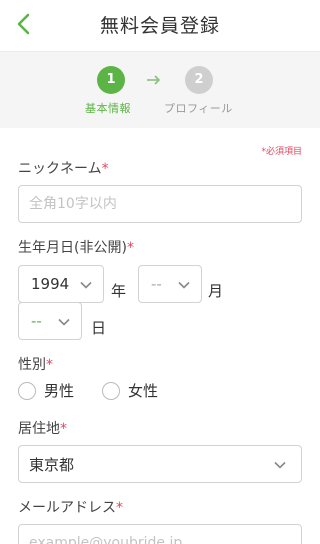  I want to click on progress-steps: 1 2 基本情報 プロフィール, so click(160, 90).